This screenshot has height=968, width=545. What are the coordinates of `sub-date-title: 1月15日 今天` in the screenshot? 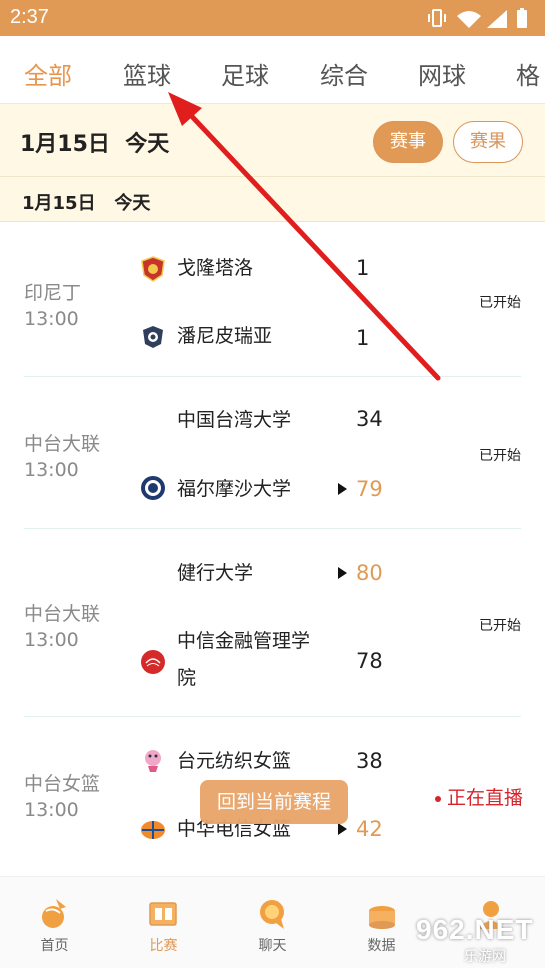 It's located at (86, 202).